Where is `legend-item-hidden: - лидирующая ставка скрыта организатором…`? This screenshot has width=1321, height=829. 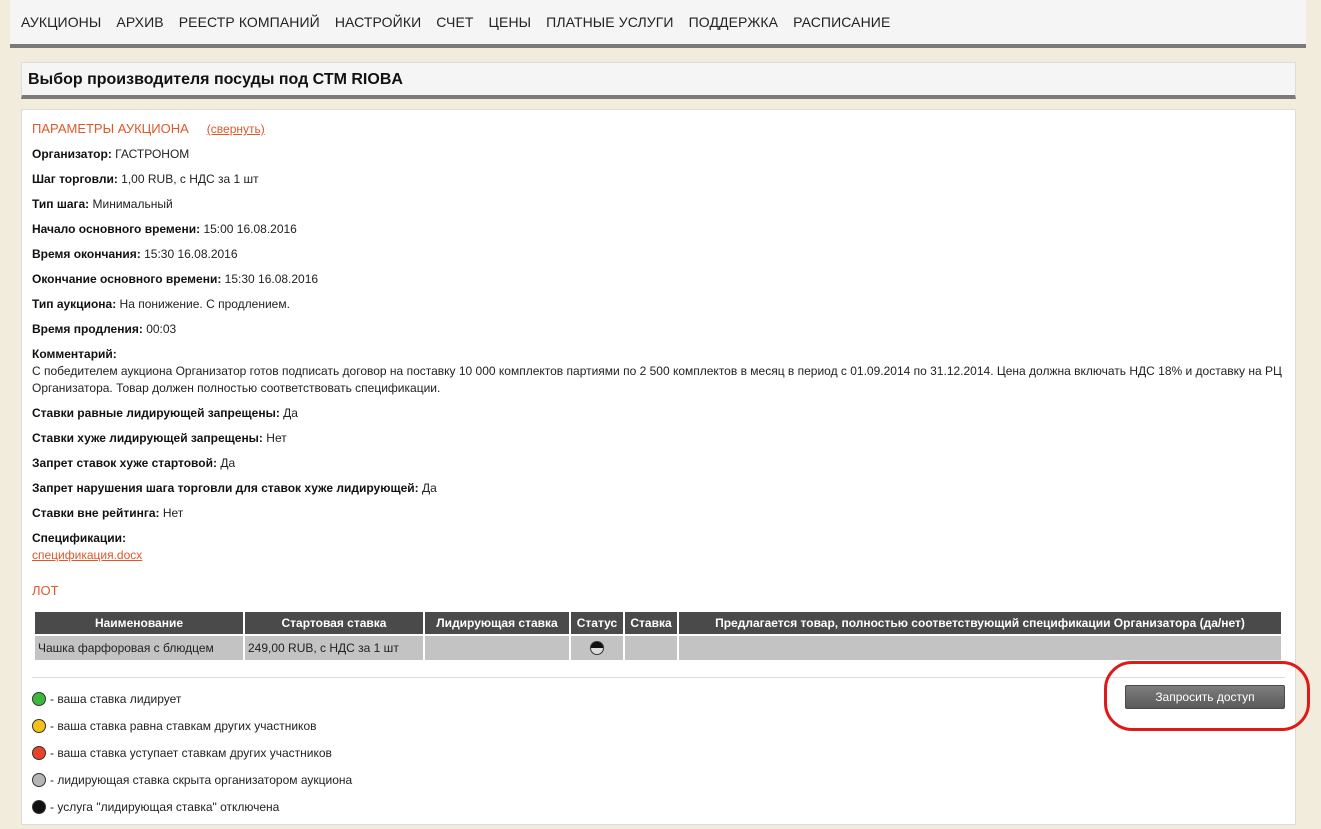 legend-item-hidden: - лидирующая ставка скрыта организатором… is located at coordinates (192, 780).